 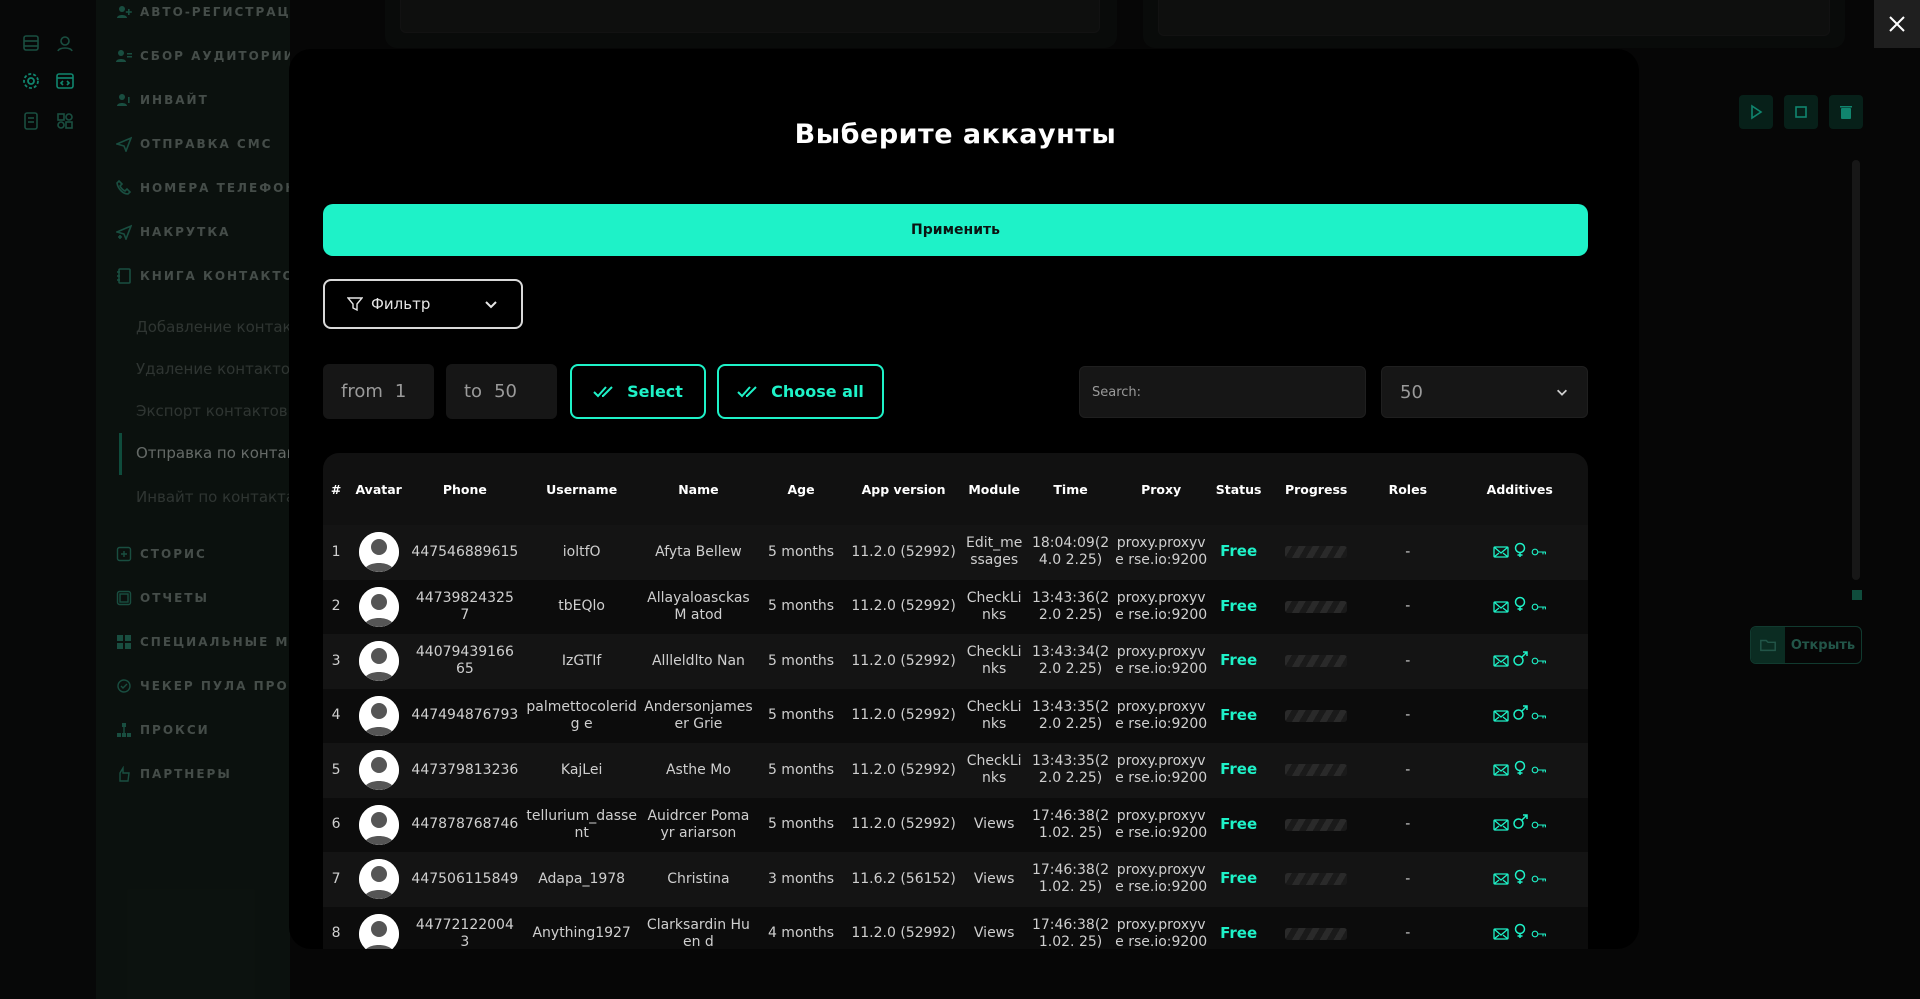 I want to click on phone-cell: 447546889615, so click(x=465, y=552).